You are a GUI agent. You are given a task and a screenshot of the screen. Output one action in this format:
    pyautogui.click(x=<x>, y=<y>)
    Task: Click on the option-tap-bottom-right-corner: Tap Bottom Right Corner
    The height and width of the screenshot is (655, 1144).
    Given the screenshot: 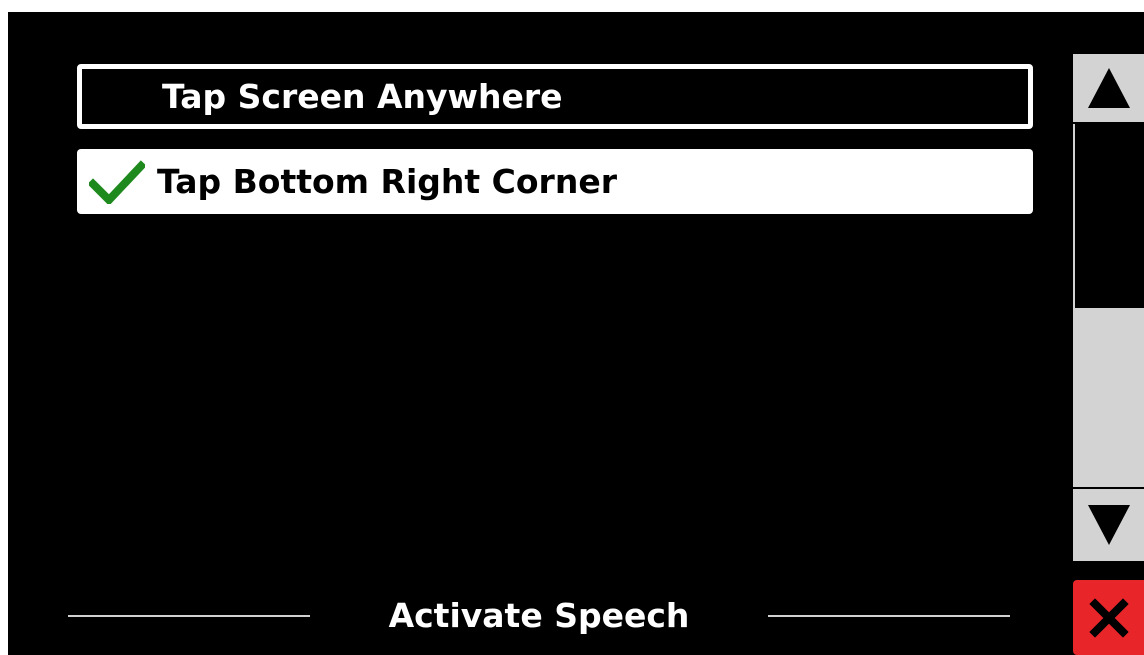 What is the action you would take?
    pyautogui.click(x=555, y=181)
    